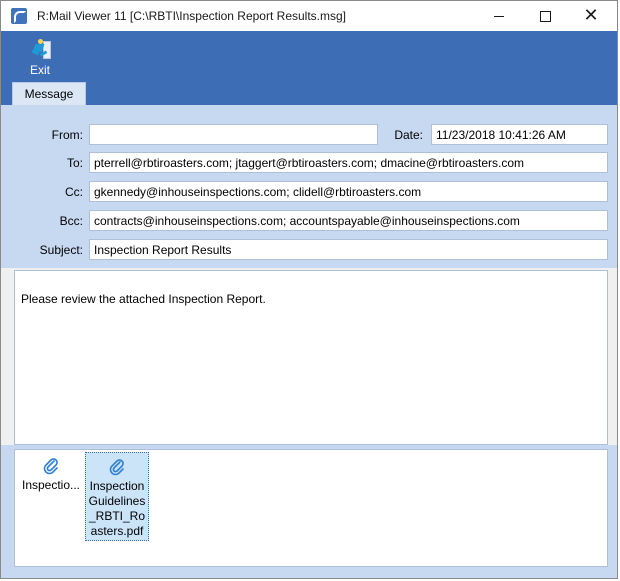 Image resolution: width=620 pixels, height=581 pixels. Describe the element at coordinates (74, 192) in the screenshot. I see `cc-label: Cc:` at that location.